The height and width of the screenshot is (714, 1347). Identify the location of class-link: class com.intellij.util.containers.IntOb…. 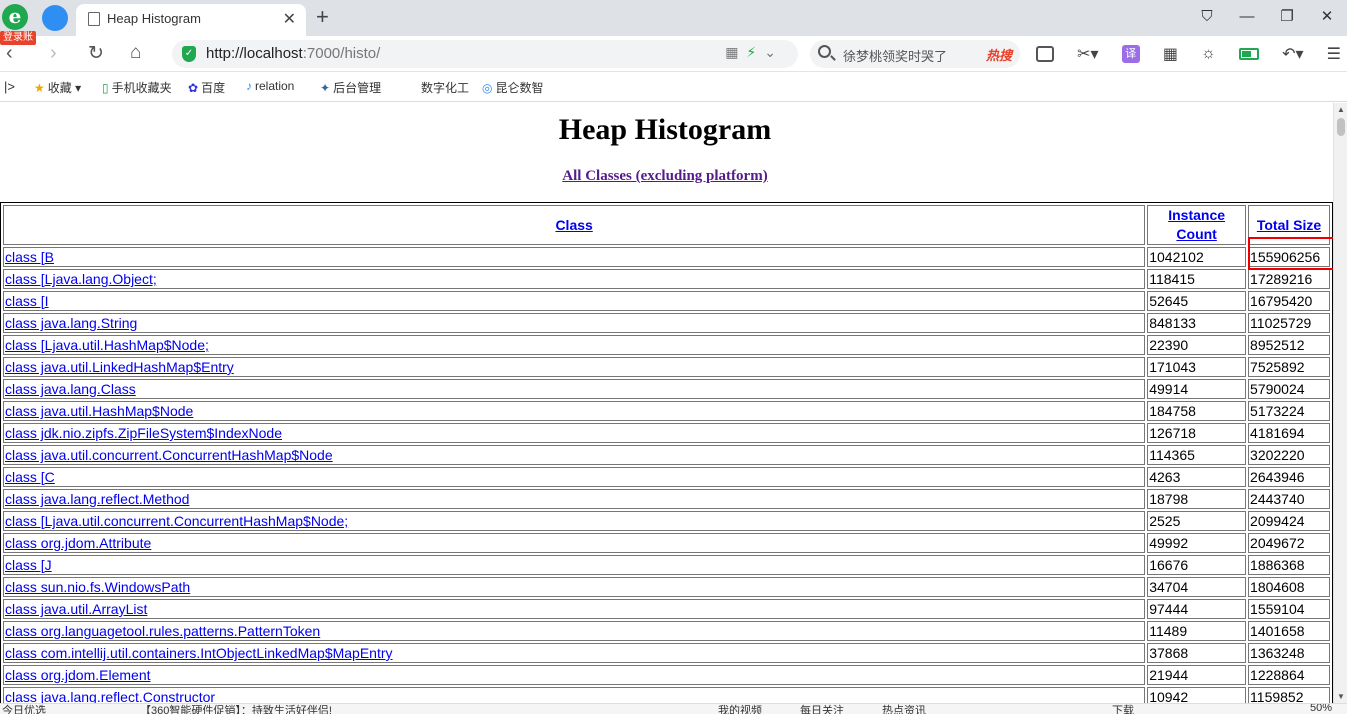
(199, 653).